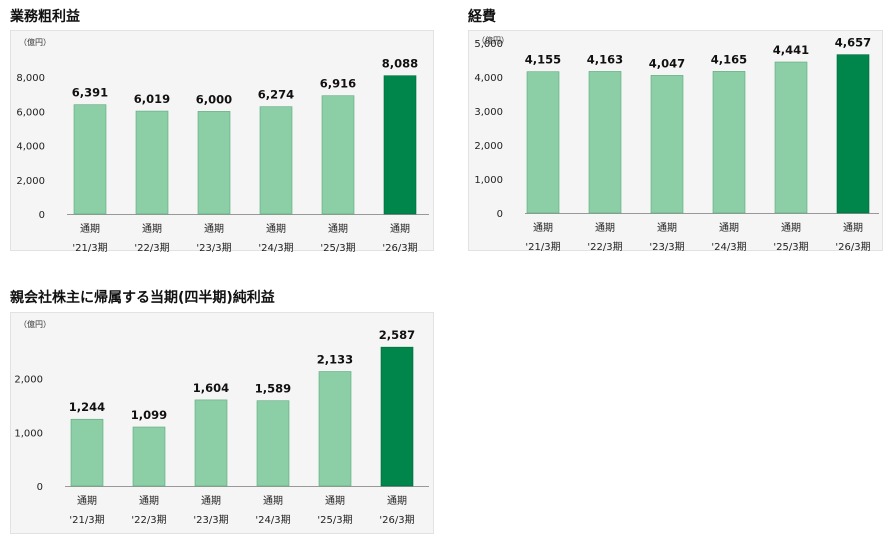 This screenshot has height=545, width=893. What do you see at coordinates (482, 17) in the screenshot?
I see `chart-title: 経費` at bounding box center [482, 17].